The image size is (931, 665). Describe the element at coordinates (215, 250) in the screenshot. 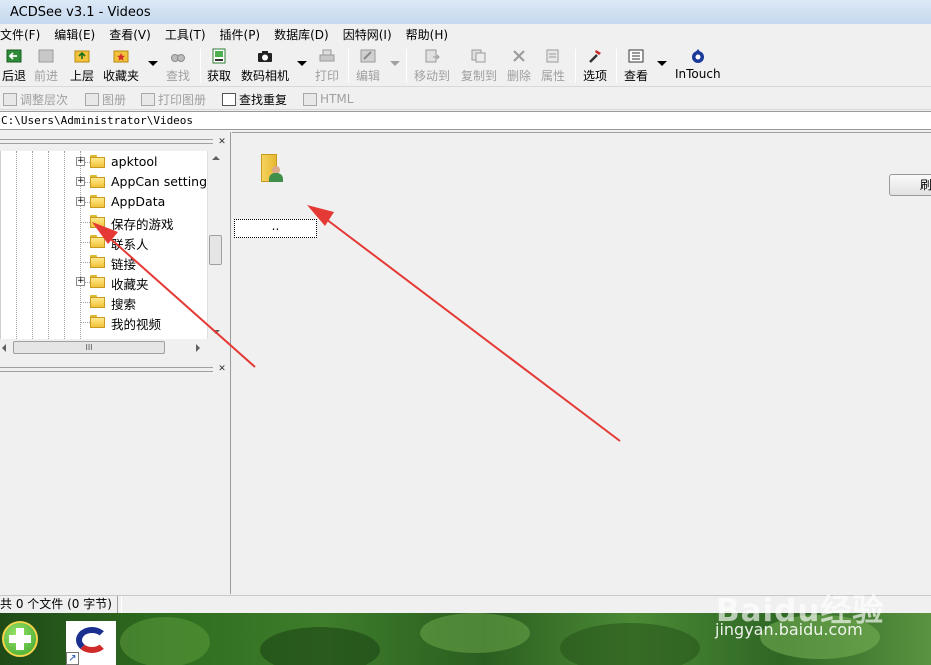

I see `scroll-thumb` at that location.